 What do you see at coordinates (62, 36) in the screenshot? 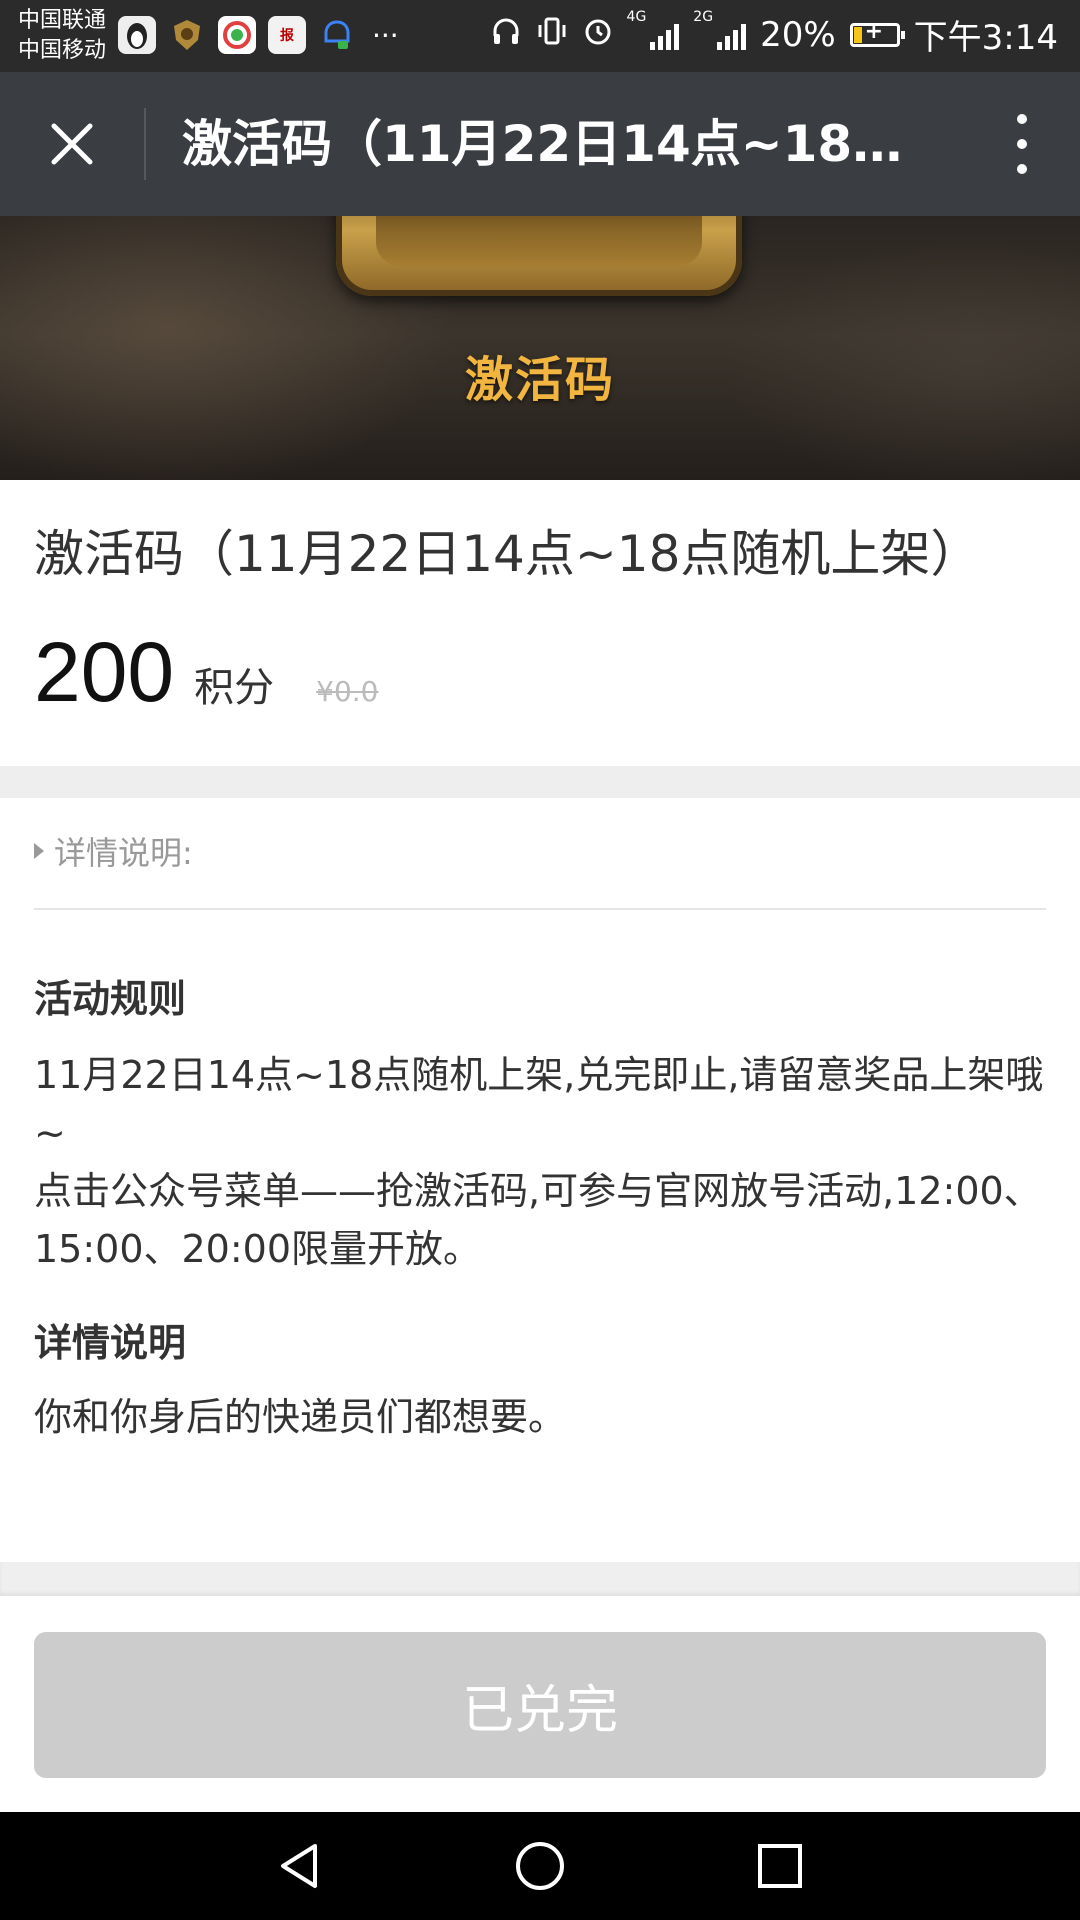
I see `carrier-info: 中国联通 中国移动` at bounding box center [62, 36].